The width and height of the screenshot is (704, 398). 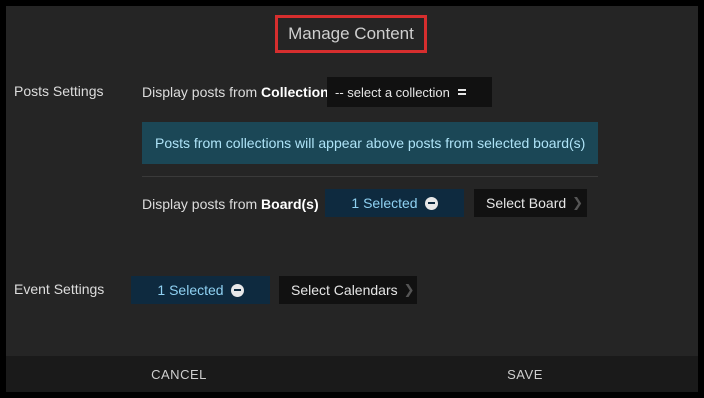 What do you see at coordinates (344, 290) in the screenshot?
I see `select-calendars-label: Select Calendars` at bounding box center [344, 290].